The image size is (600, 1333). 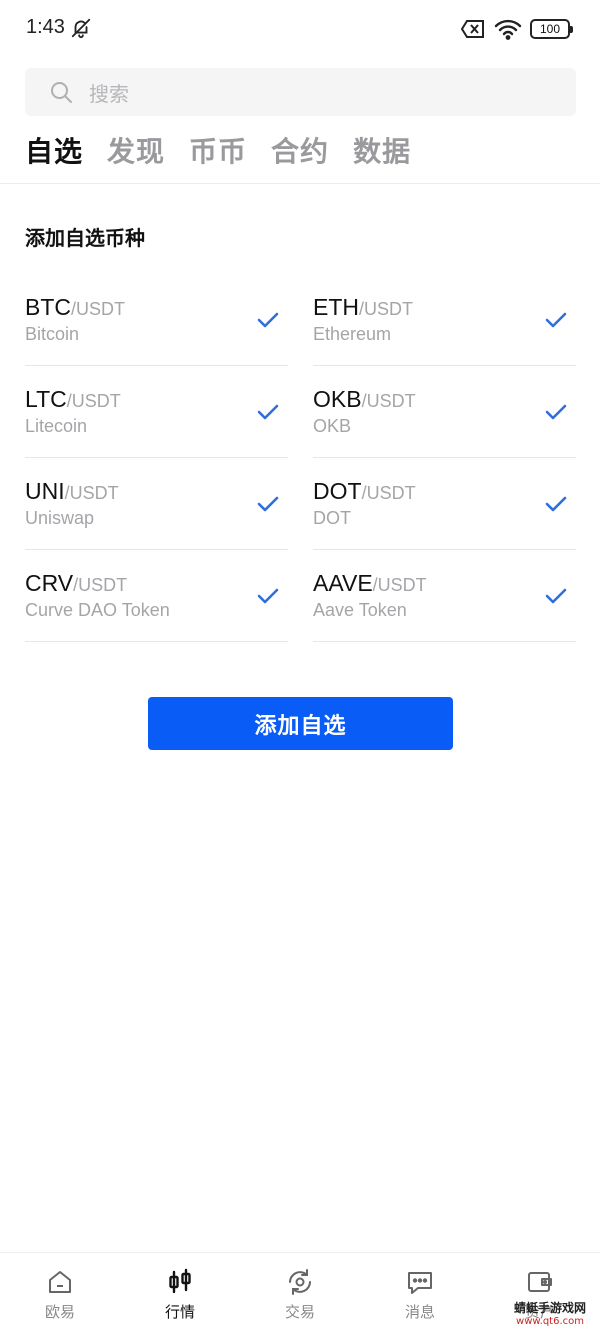 What do you see at coordinates (60, 1282) in the screenshot?
I see `home-icon` at bounding box center [60, 1282].